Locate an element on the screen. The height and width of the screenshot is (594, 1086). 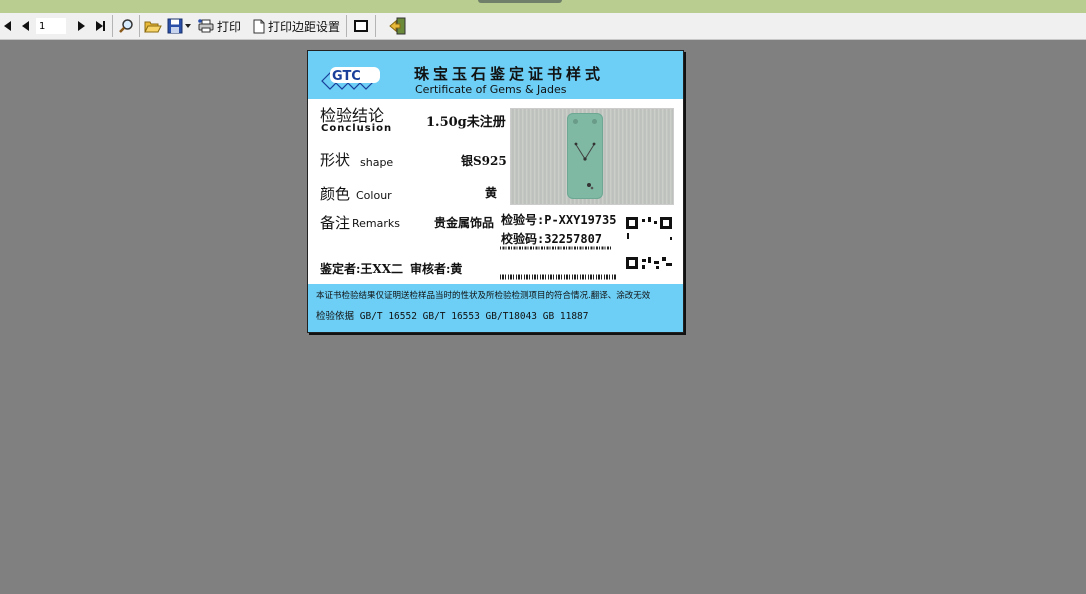
colour-label-en: Colour is located at coordinates (374, 195).